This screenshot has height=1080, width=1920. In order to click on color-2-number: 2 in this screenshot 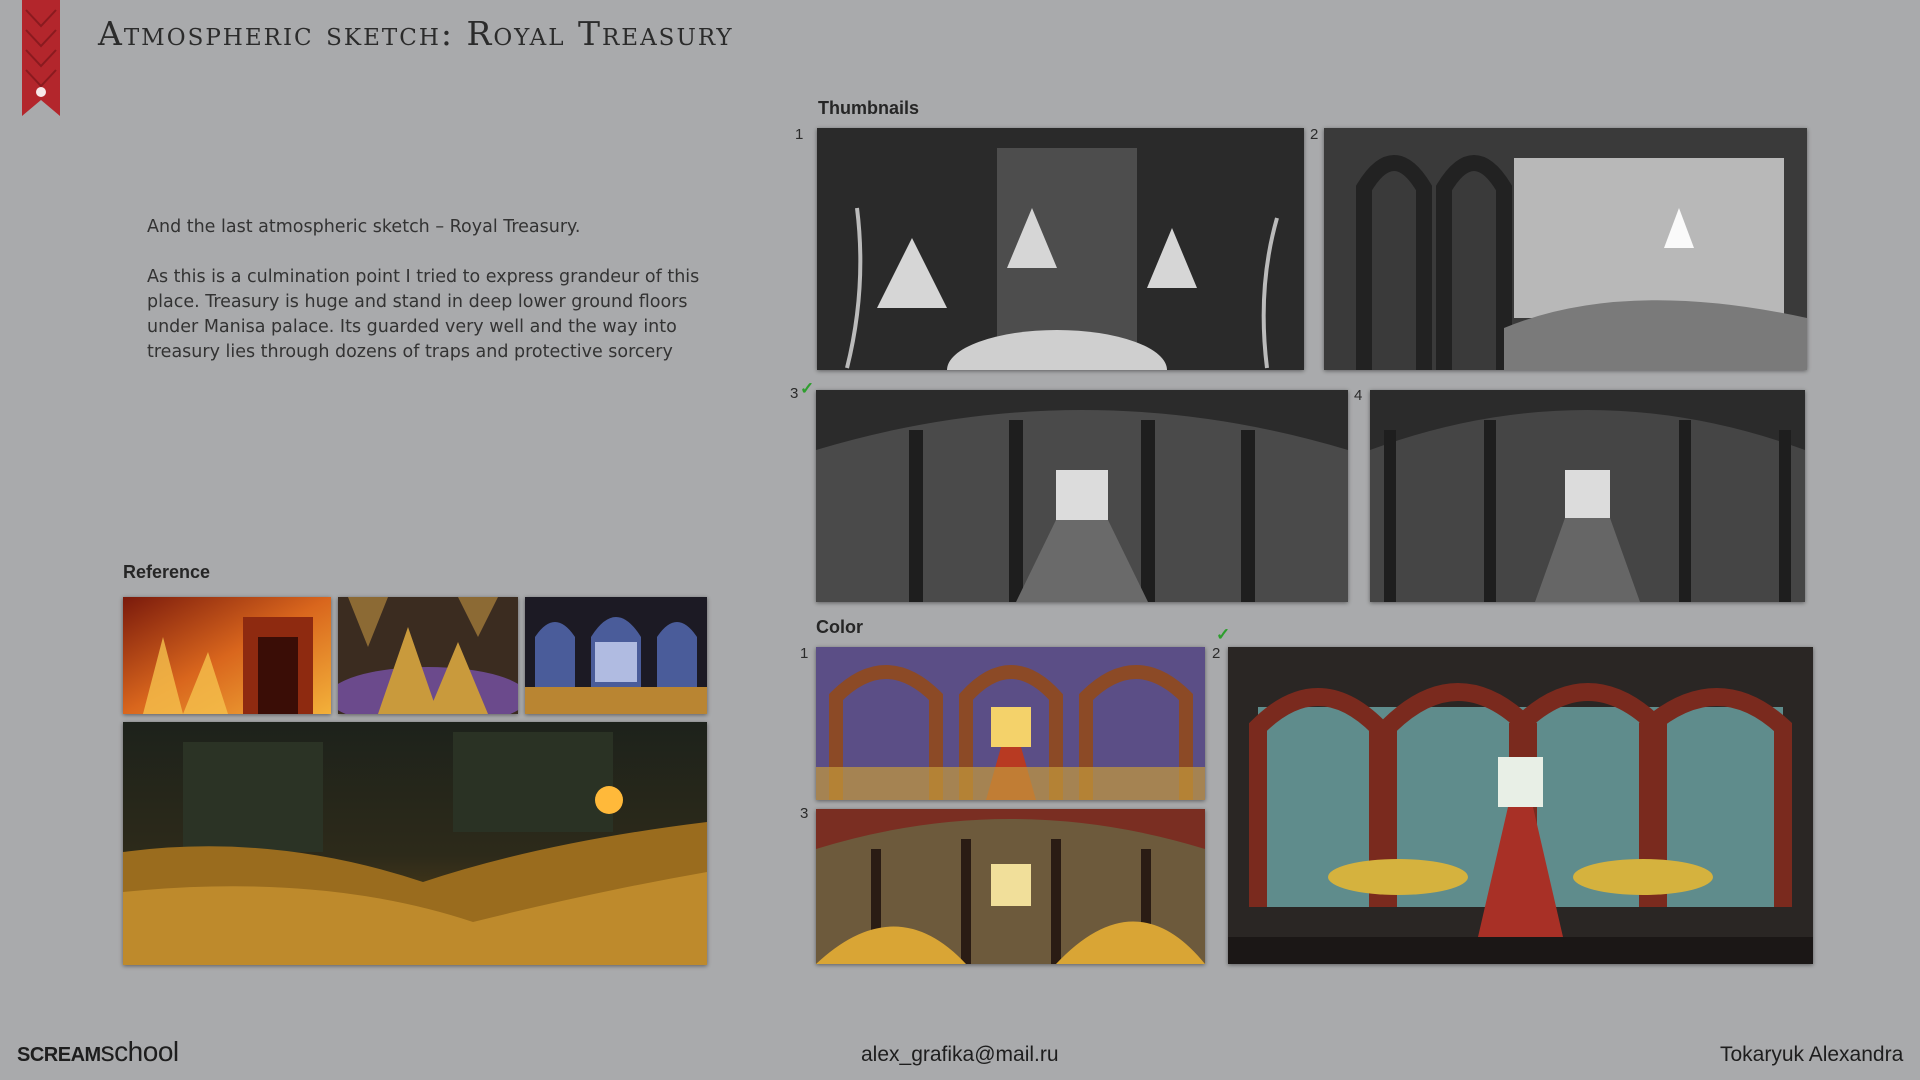, I will do `click(1216, 653)`.